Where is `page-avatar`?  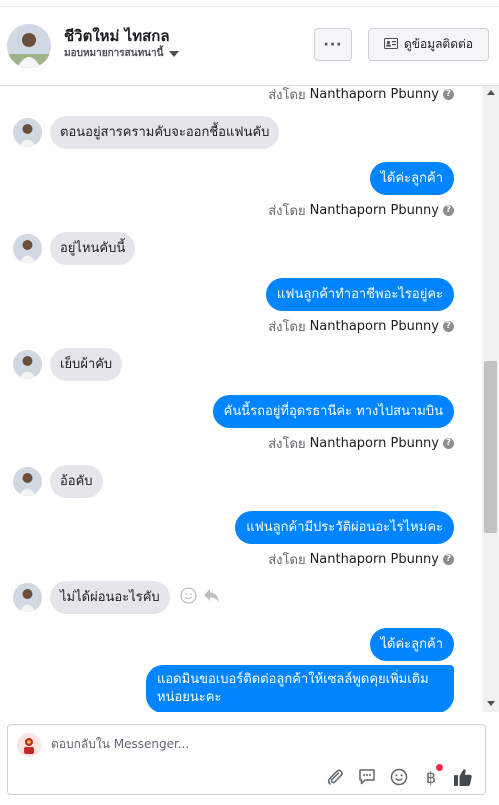
page-avatar is located at coordinates (29, 745).